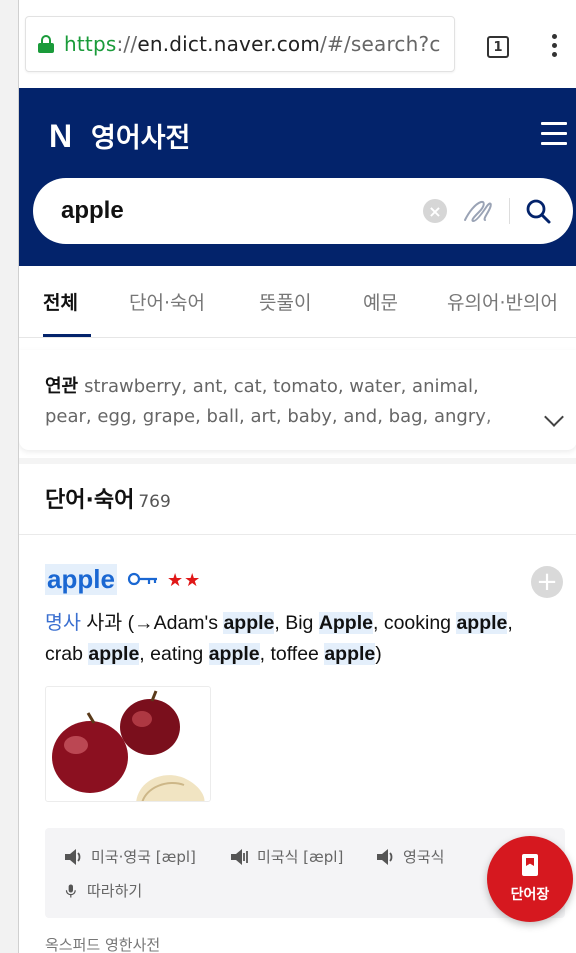 This screenshot has width=576, height=953. What do you see at coordinates (285, 301) in the screenshot?
I see `tab-definitions: 뜻풀이` at bounding box center [285, 301].